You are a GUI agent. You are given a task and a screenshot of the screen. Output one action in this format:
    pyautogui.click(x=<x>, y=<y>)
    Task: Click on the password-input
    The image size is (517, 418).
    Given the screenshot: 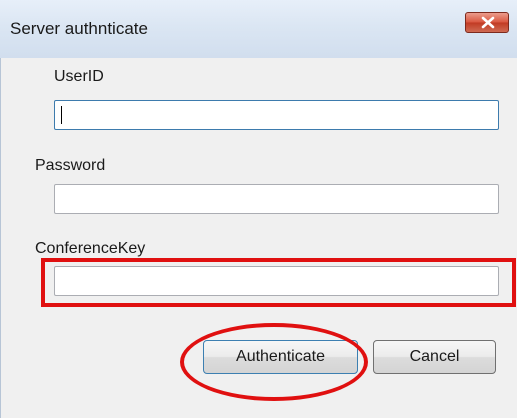 What is the action you would take?
    pyautogui.click(x=276, y=199)
    